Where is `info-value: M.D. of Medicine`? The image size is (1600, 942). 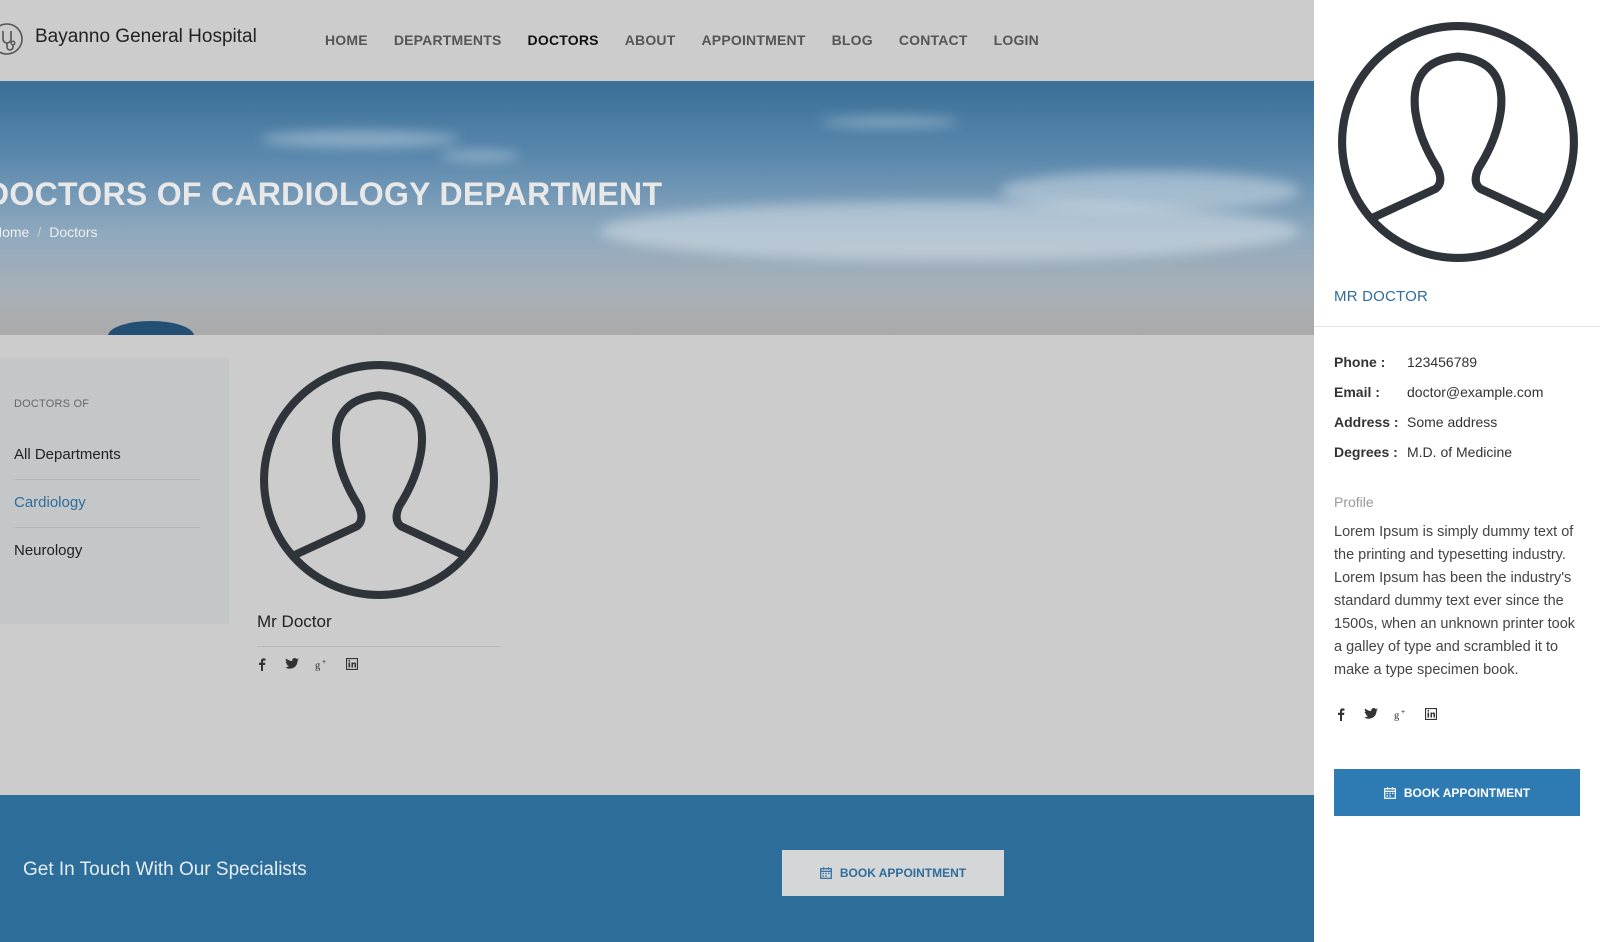
info-value: M.D. of Medicine is located at coordinates (1460, 452).